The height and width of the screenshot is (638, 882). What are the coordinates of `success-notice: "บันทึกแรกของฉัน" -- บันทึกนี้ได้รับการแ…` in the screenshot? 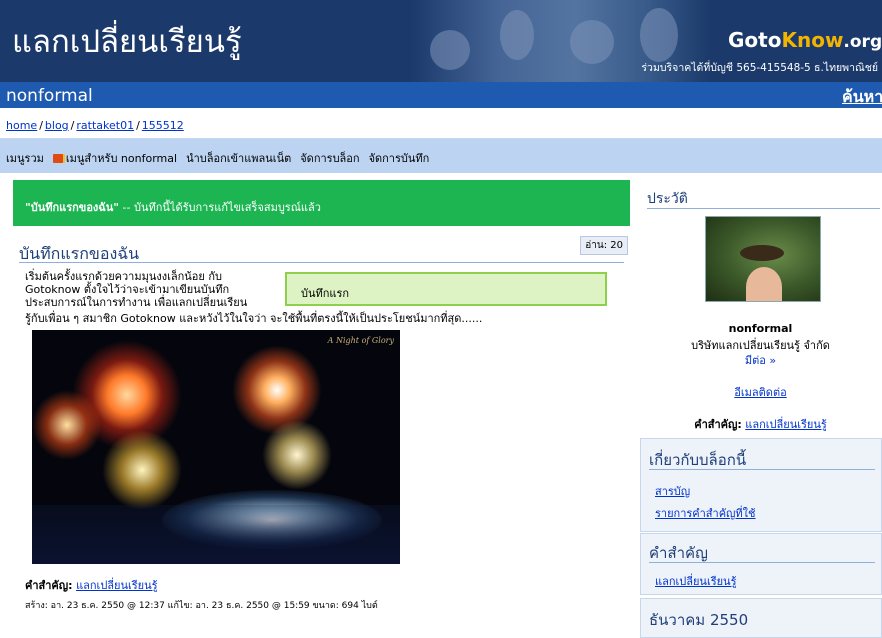 It's located at (321, 203).